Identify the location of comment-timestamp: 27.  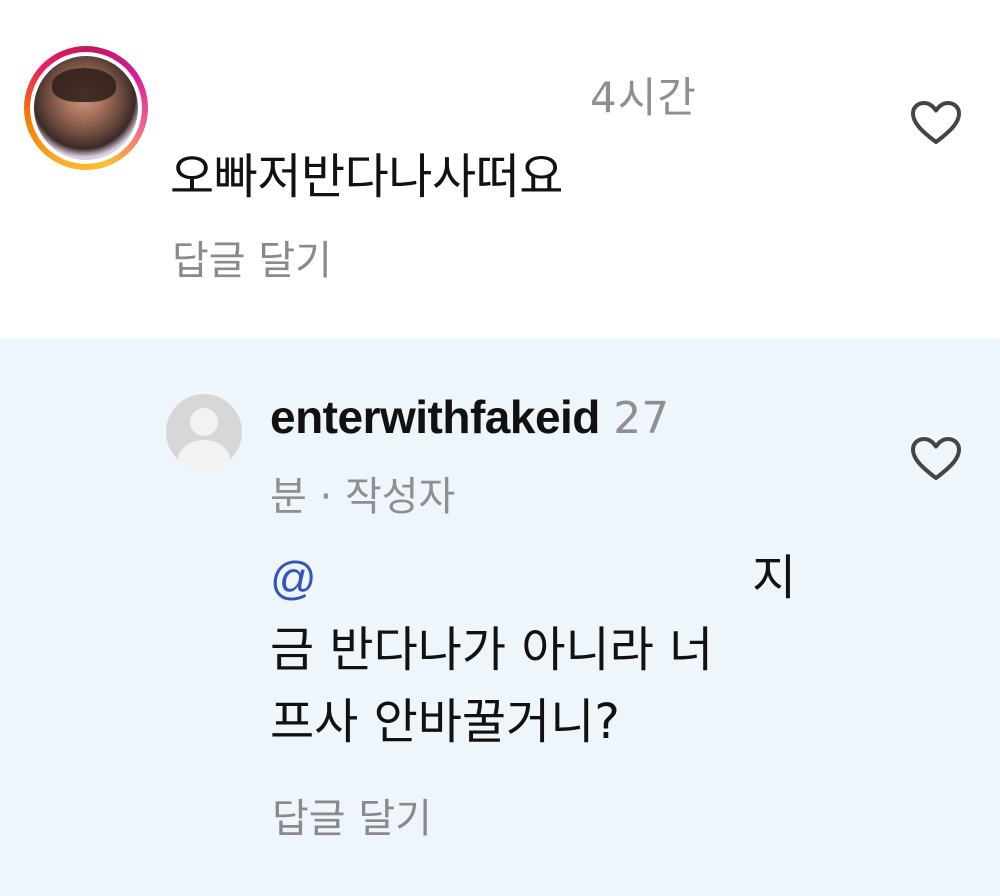
(641, 418).